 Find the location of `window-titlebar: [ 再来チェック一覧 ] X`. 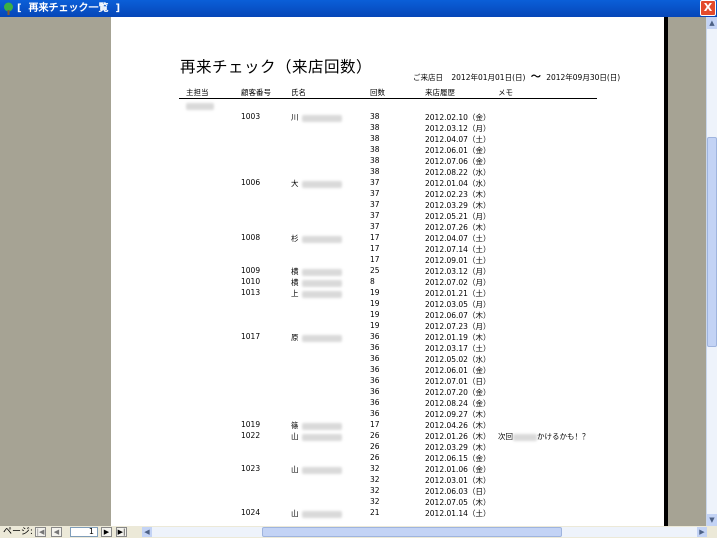

window-titlebar: [ 再来チェック一覧 ] X is located at coordinates (358, 8).